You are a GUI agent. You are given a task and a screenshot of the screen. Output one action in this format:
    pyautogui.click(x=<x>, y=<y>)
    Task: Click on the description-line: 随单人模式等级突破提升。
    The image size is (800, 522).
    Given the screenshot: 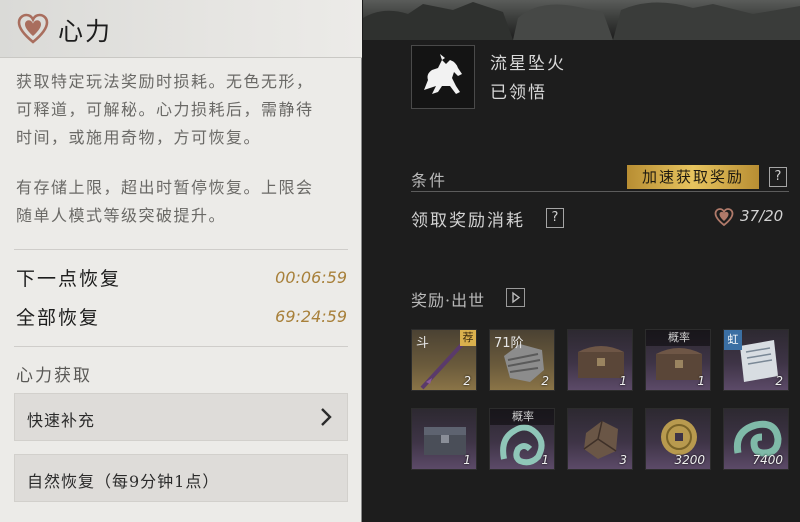 What is the action you would take?
    pyautogui.click(x=121, y=215)
    